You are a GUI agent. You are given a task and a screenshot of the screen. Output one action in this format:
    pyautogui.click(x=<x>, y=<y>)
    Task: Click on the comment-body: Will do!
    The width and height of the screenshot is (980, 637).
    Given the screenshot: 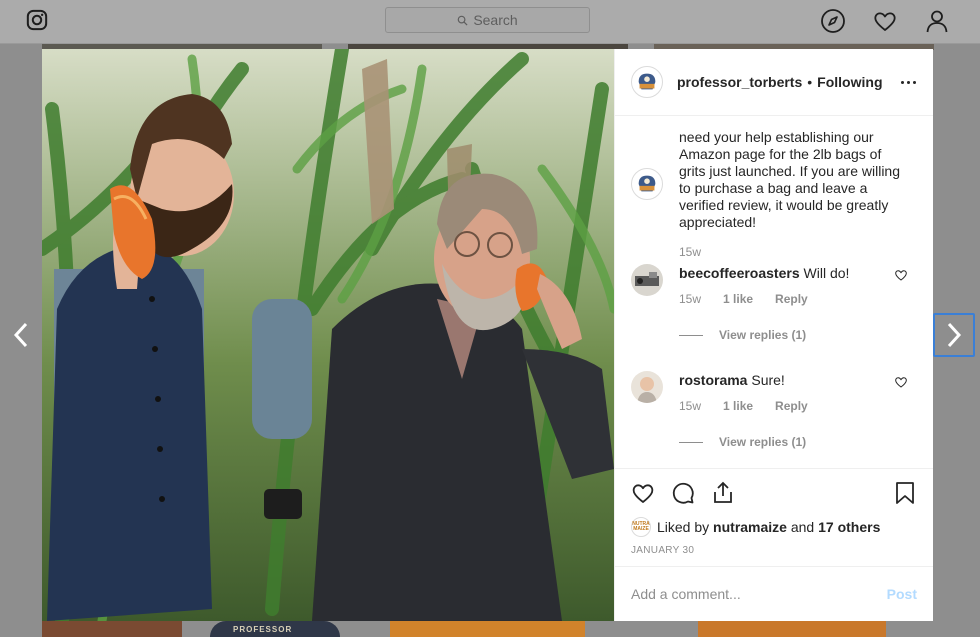 What is the action you would take?
    pyautogui.click(x=826, y=273)
    